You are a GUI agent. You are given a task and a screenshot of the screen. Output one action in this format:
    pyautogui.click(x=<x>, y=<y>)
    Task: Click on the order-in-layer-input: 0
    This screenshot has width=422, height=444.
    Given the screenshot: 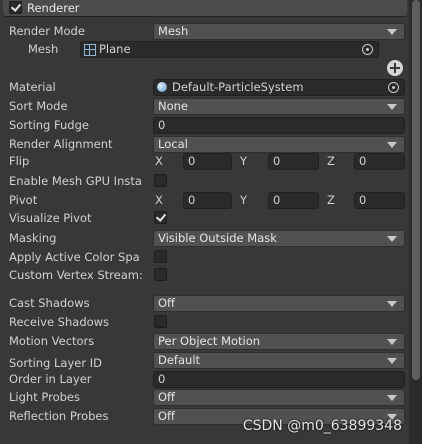 What is the action you would take?
    pyautogui.click(x=279, y=379)
    